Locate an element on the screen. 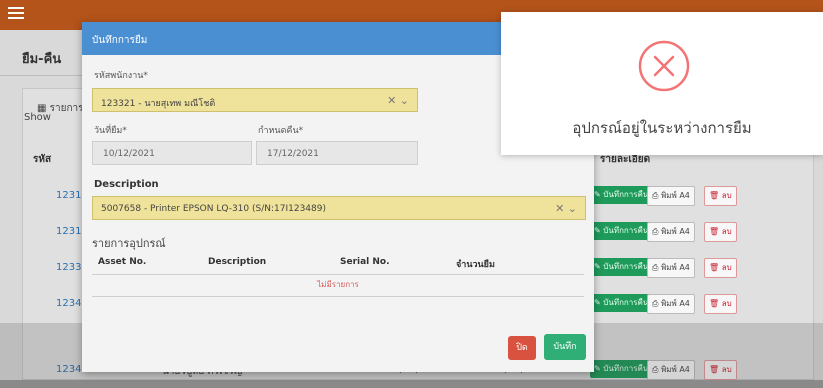 The width and height of the screenshot is (823, 388). equipment-section-title: รายการอุปกรณ์ is located at coordinates (129, 243).